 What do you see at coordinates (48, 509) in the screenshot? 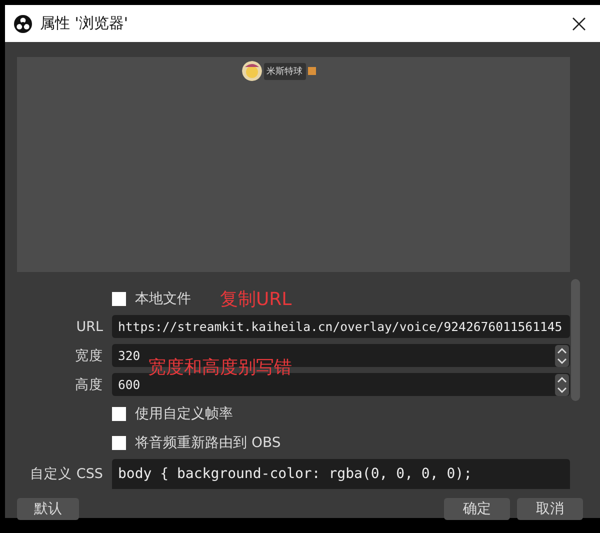
I see `defaults-button: 默认` at bounding box center [48, 509].